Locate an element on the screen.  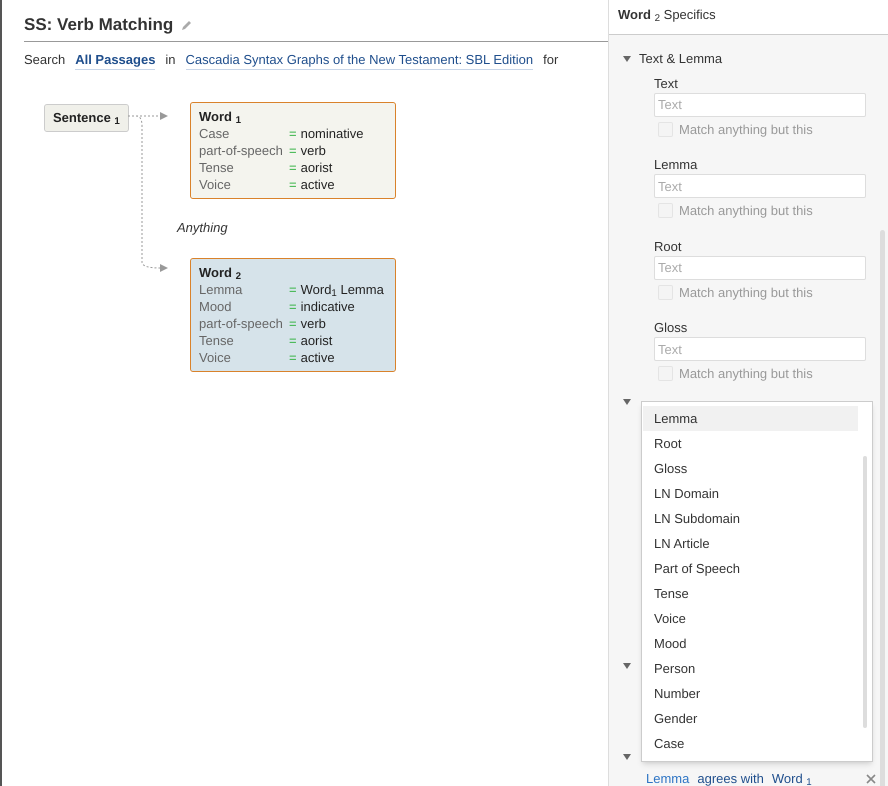
menu-item: Root is located at coordinates (750, 443).